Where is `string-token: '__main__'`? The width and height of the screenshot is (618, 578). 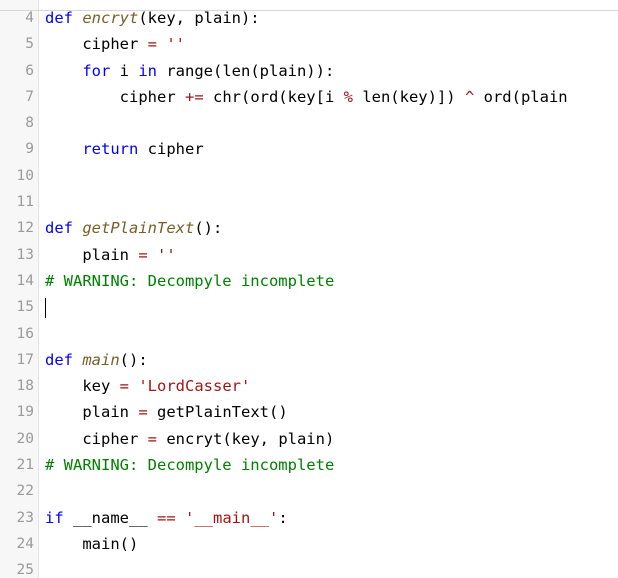 string-token: '__main__' is located at coordinates (232, 517).